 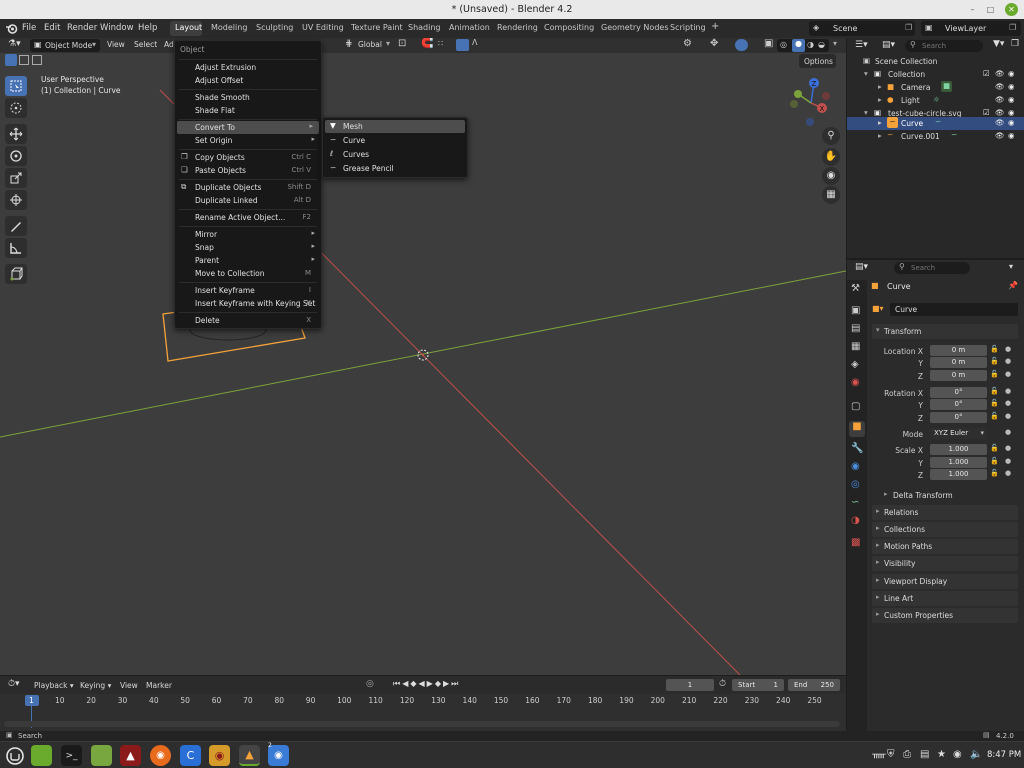 I want to click on outliner-search-input: ⚲ Search, so click(x=944, y=46).